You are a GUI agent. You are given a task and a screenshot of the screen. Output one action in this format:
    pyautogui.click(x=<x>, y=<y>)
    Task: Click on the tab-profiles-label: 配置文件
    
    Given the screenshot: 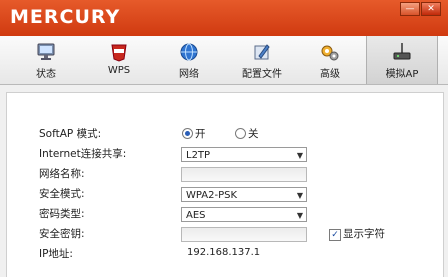 What is the action you would take?
    pyautogui.click(x=262, y=74)
    